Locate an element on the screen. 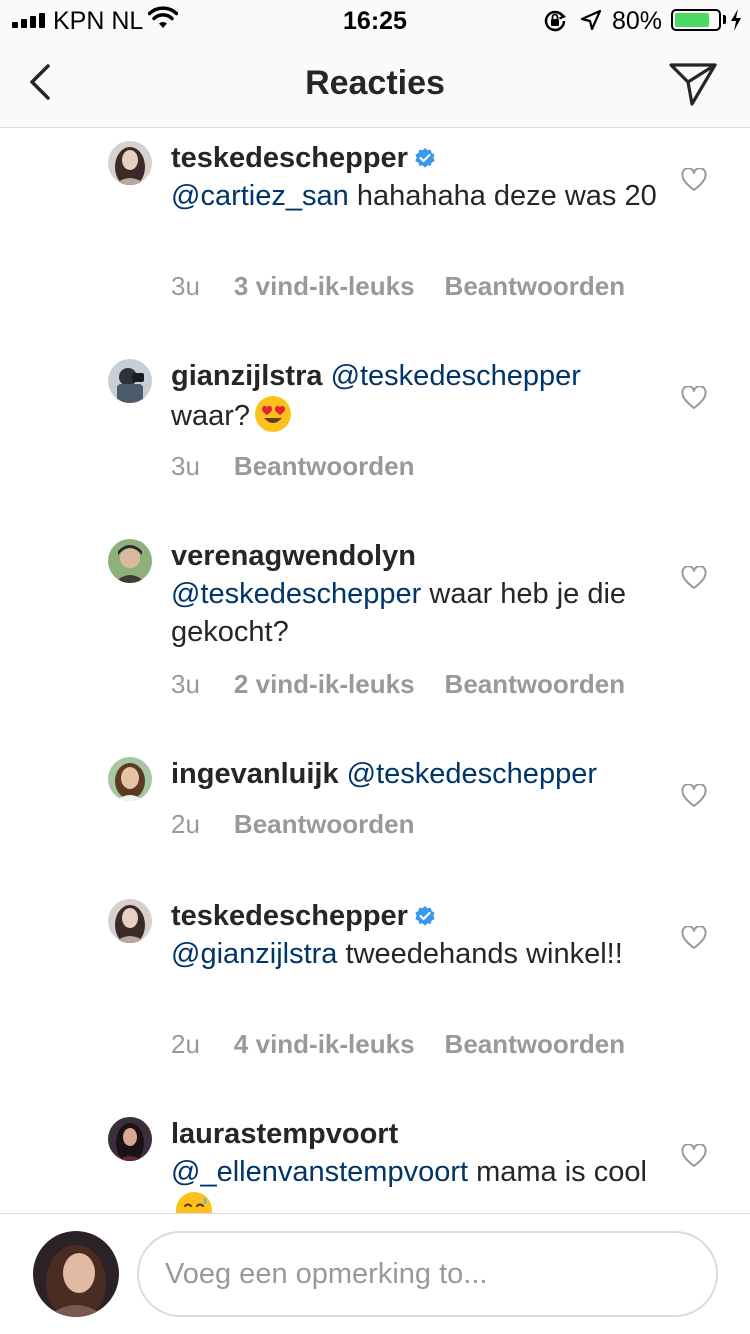  comment-meta: 2u 4 vind-ik-leuks Beantwoorden is located at coordinates (413, 1044).